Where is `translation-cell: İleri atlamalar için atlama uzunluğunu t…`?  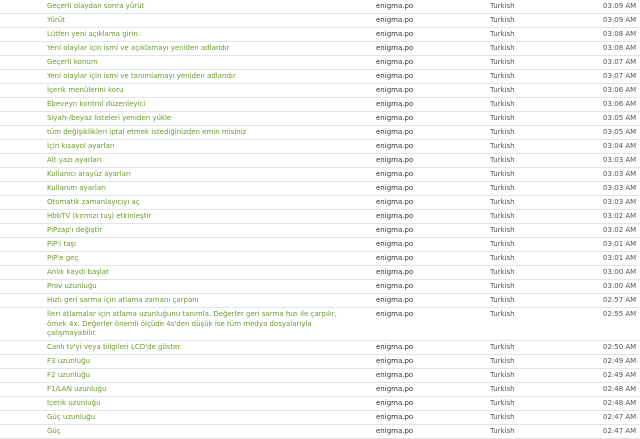 translation-cell: İleri atlamalar için atlama uzunluğunu t… is located at coordinates (174, 323).